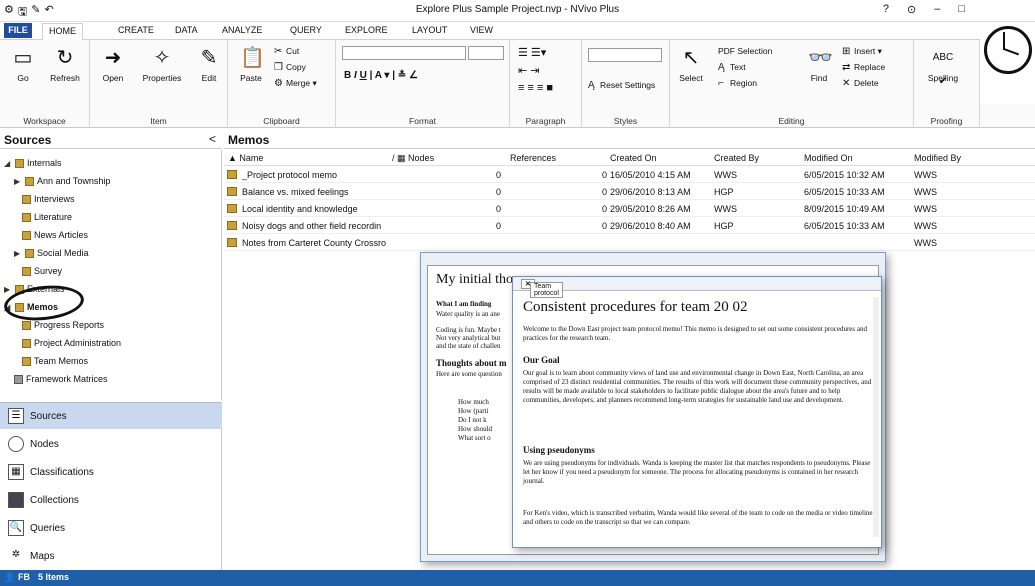 The image size is (1035, 586). I want to click on tree-label: Survey, so click(48, 271).